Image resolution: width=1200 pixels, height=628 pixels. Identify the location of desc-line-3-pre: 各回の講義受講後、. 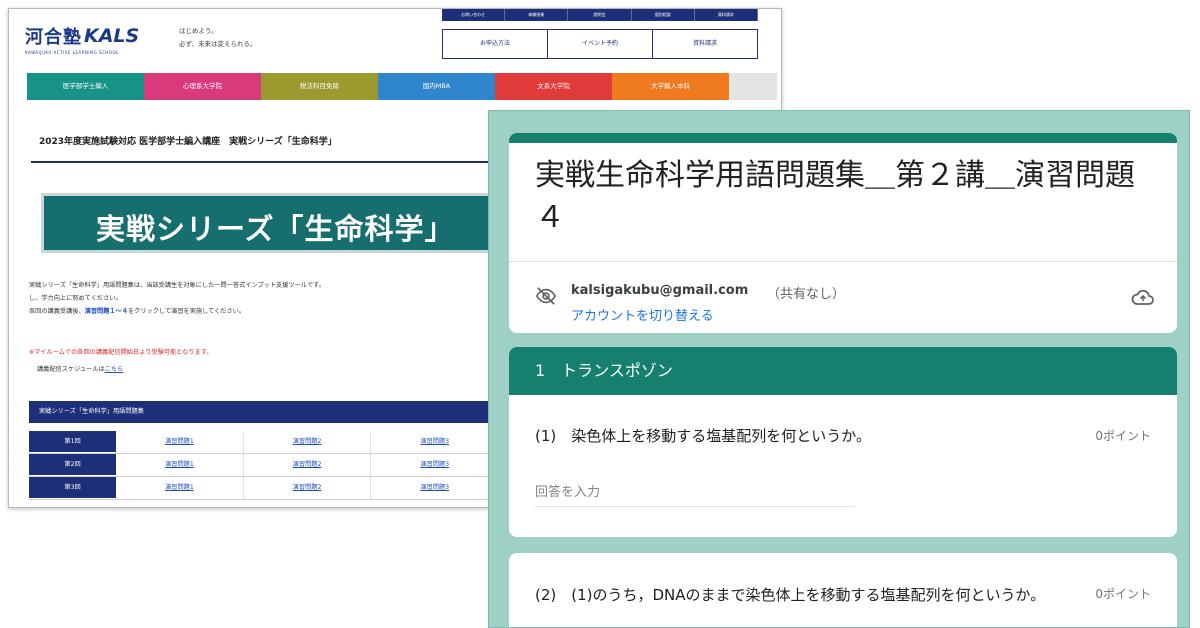
(57, 311).